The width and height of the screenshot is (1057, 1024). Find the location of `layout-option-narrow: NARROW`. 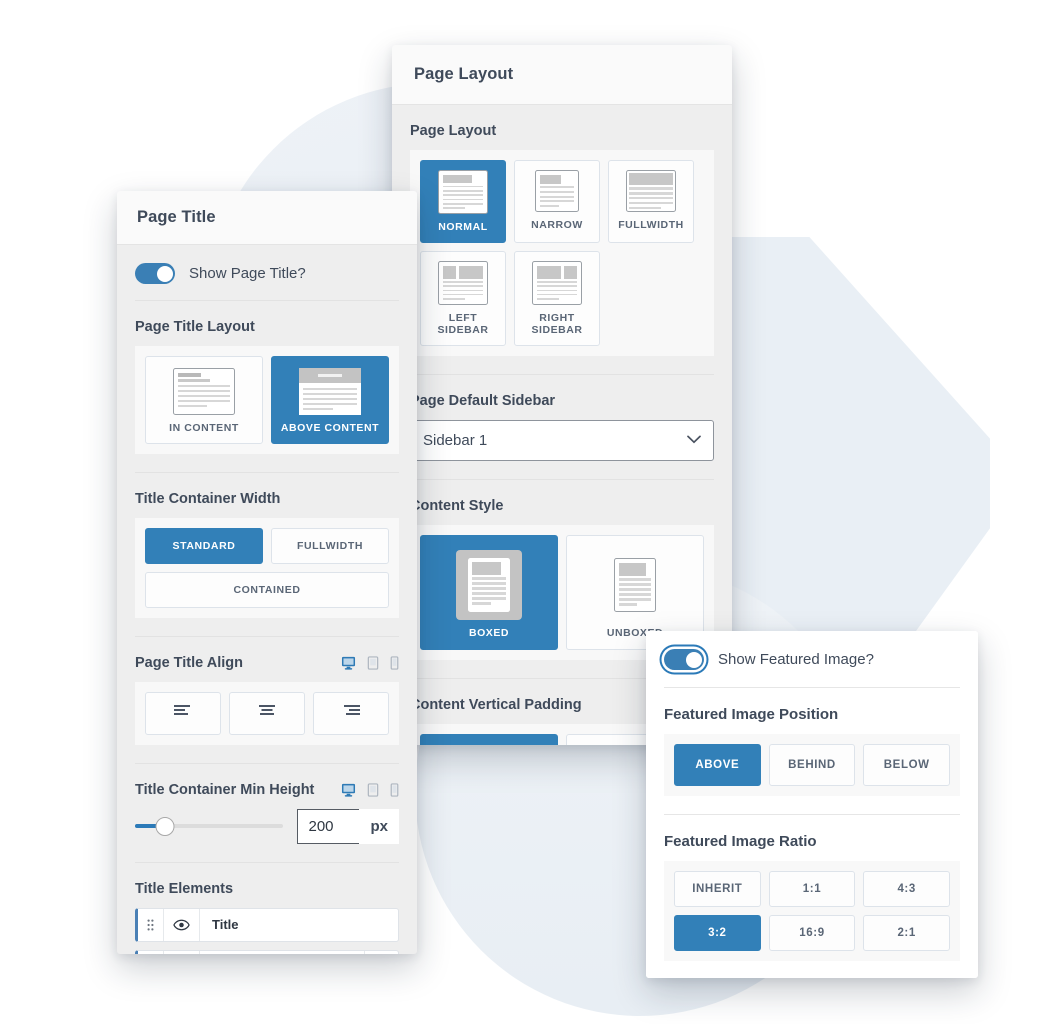

layout-option-narrow: NARROW is located at coordinates (557, 201).